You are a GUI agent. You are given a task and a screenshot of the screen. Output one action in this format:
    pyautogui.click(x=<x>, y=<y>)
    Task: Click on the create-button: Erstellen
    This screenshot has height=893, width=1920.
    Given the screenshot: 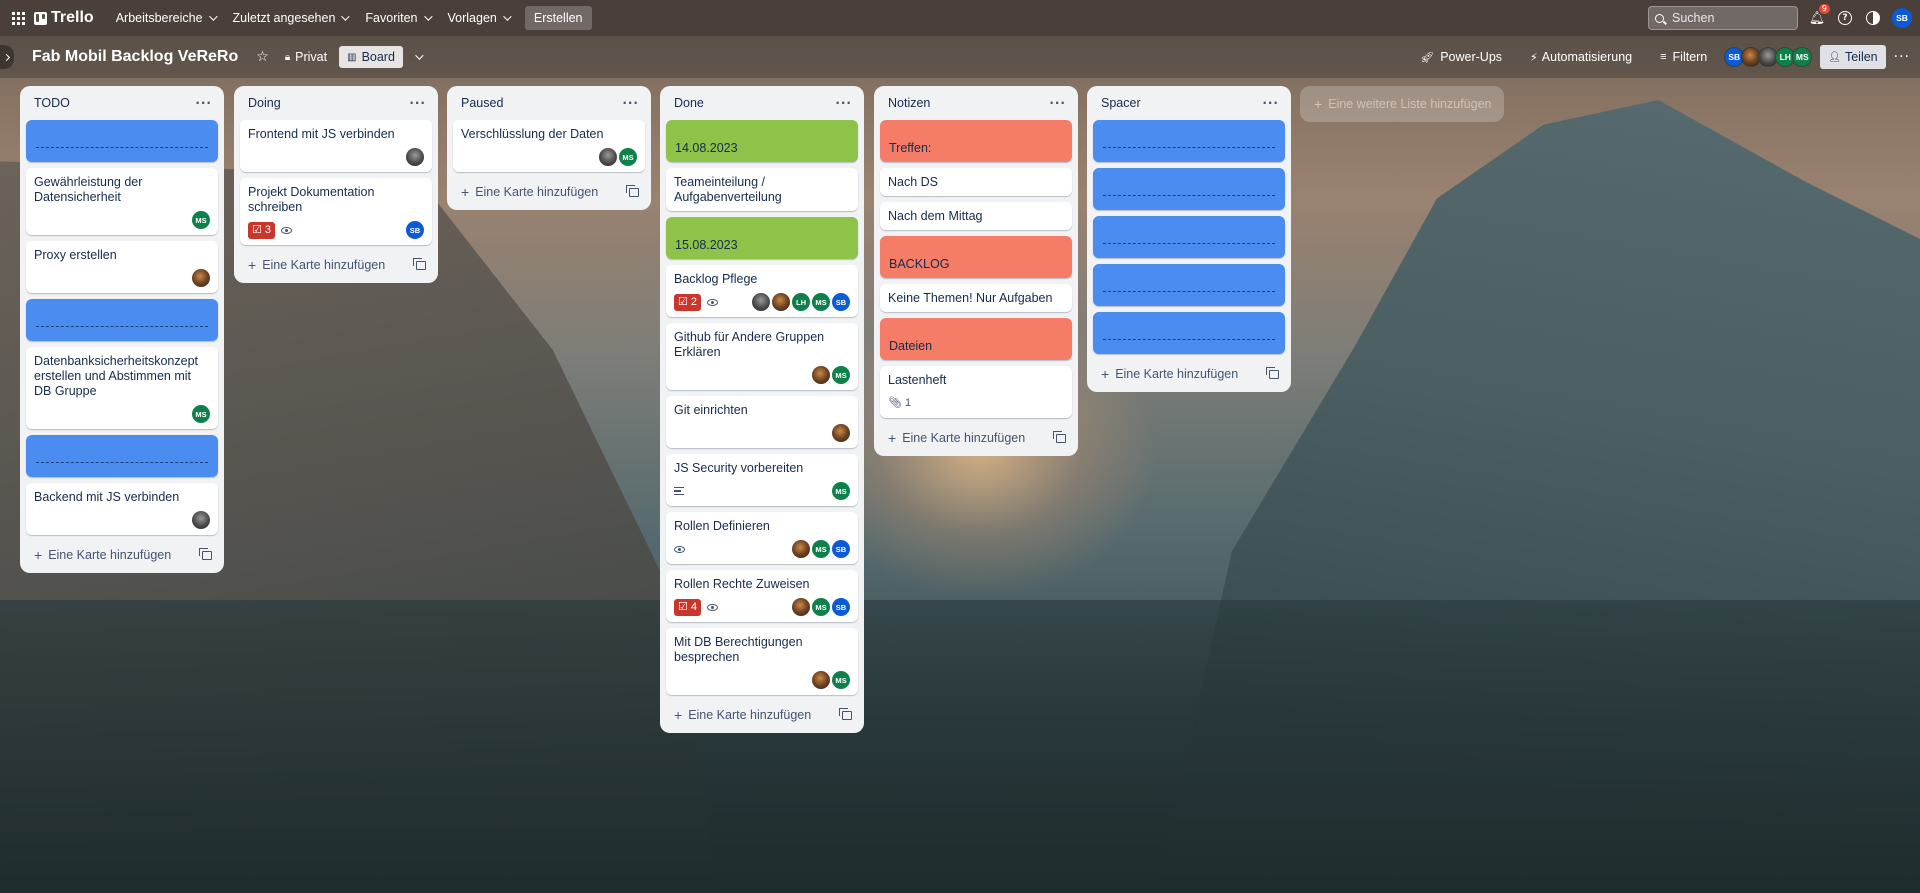 What is the action you would take?
    pyautogui.click(x=558, y=18)
    